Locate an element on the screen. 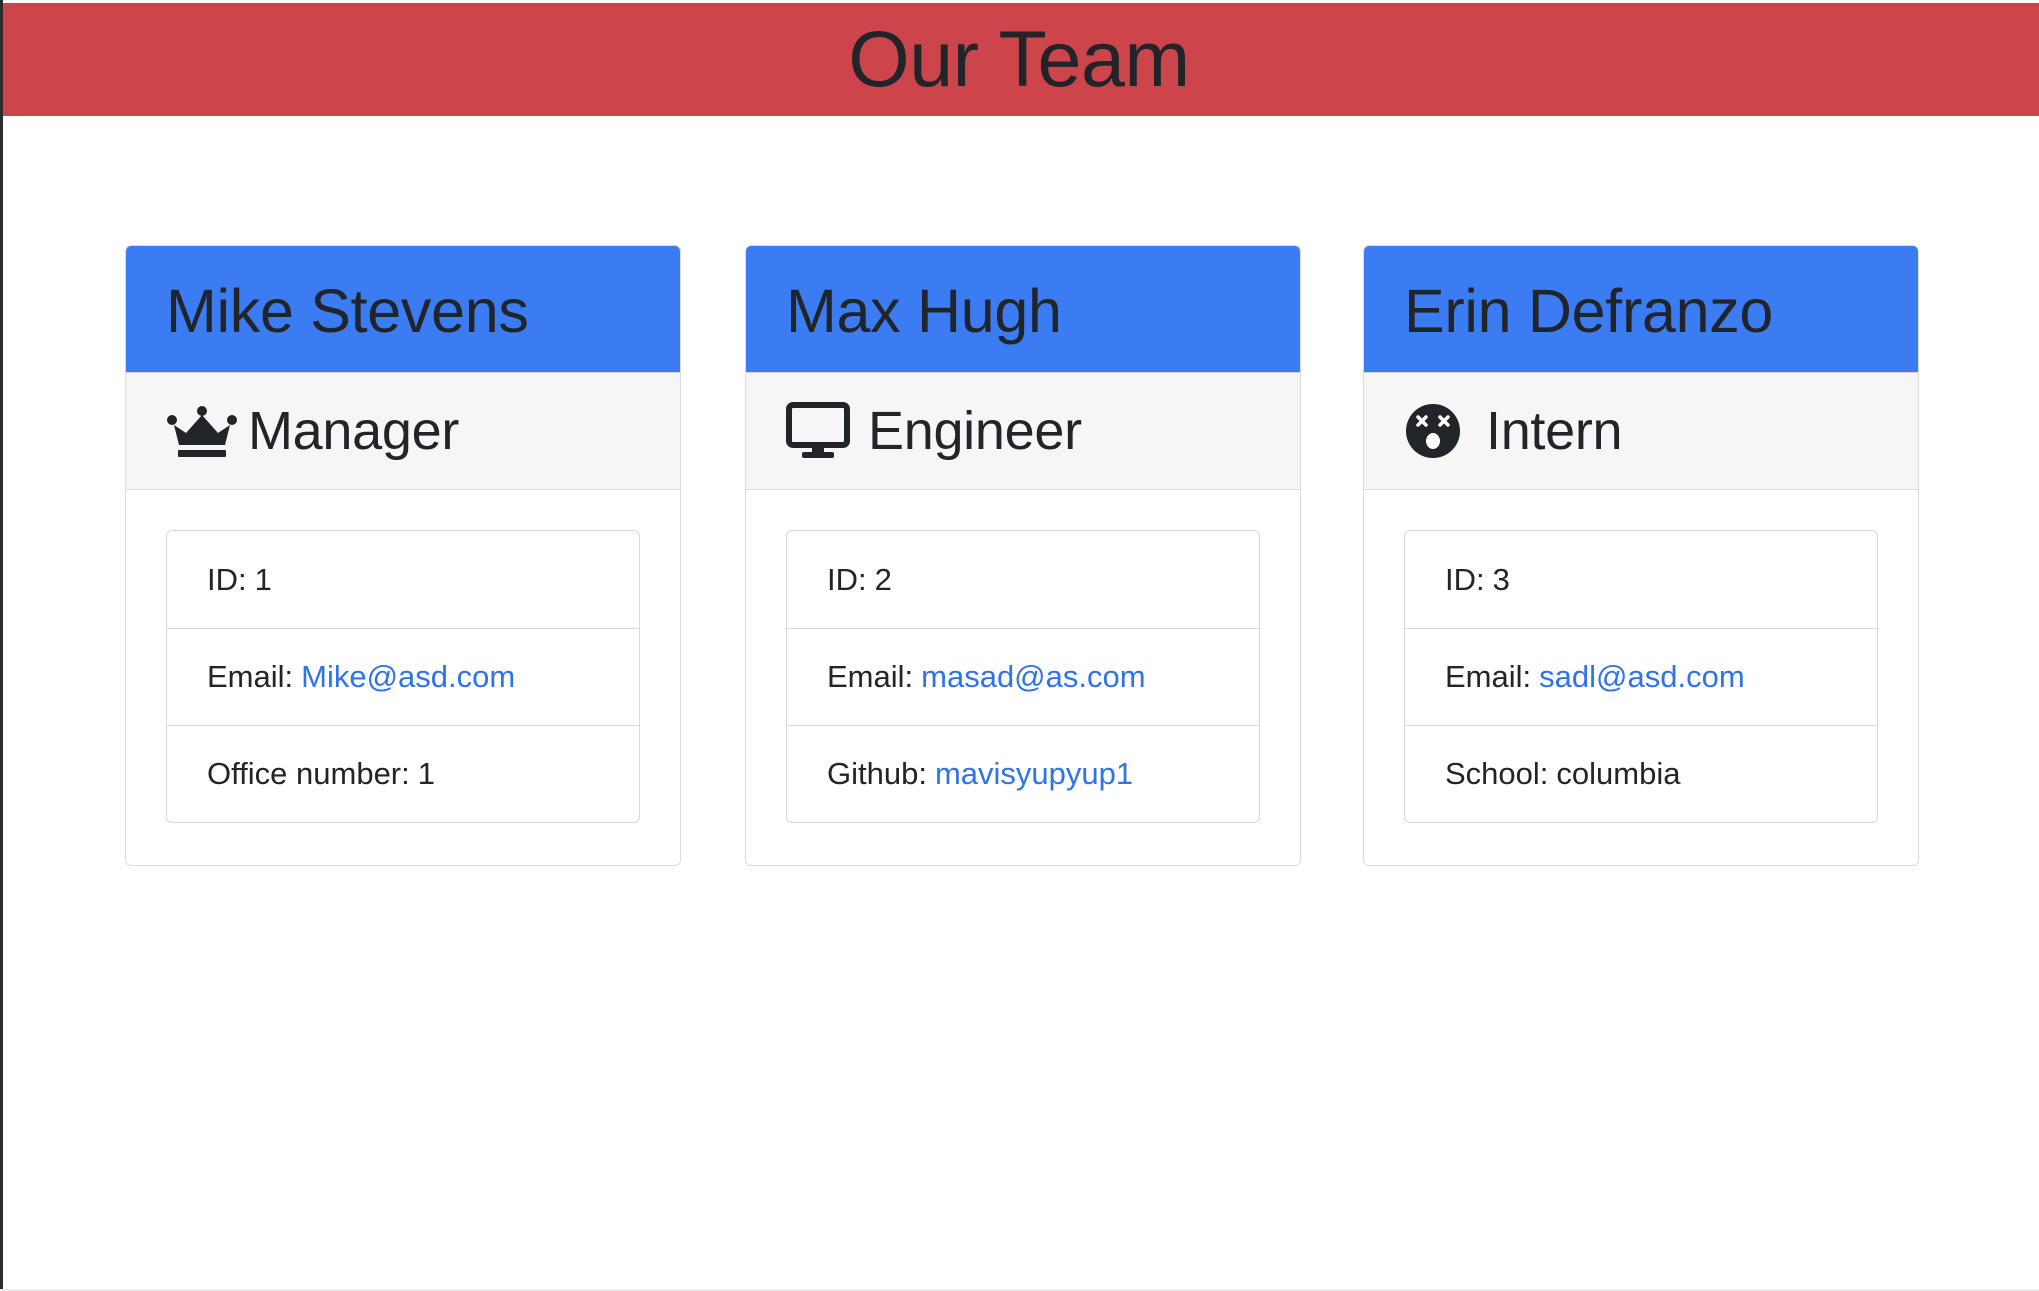  card-header: Max Hugh is located at coordinates (1023, 309).